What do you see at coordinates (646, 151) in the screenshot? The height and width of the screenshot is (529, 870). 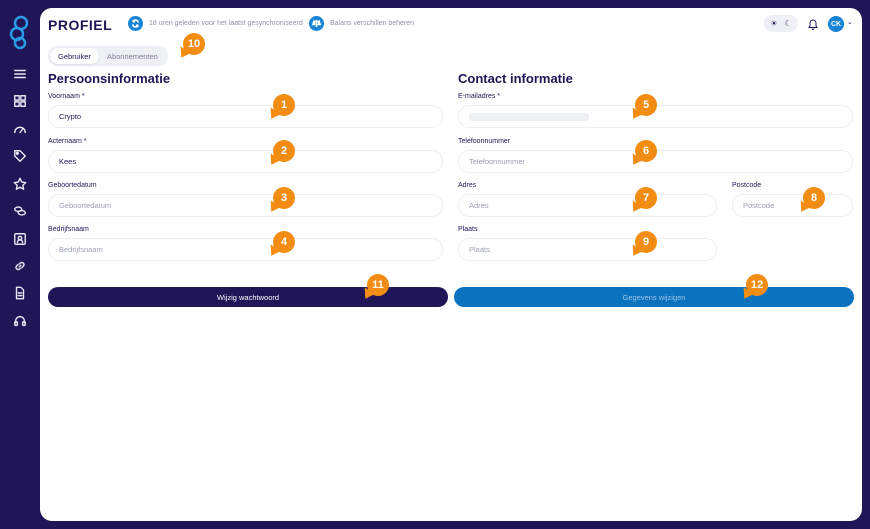 I see `callout-number: 6` at bounding box center [646, 151].